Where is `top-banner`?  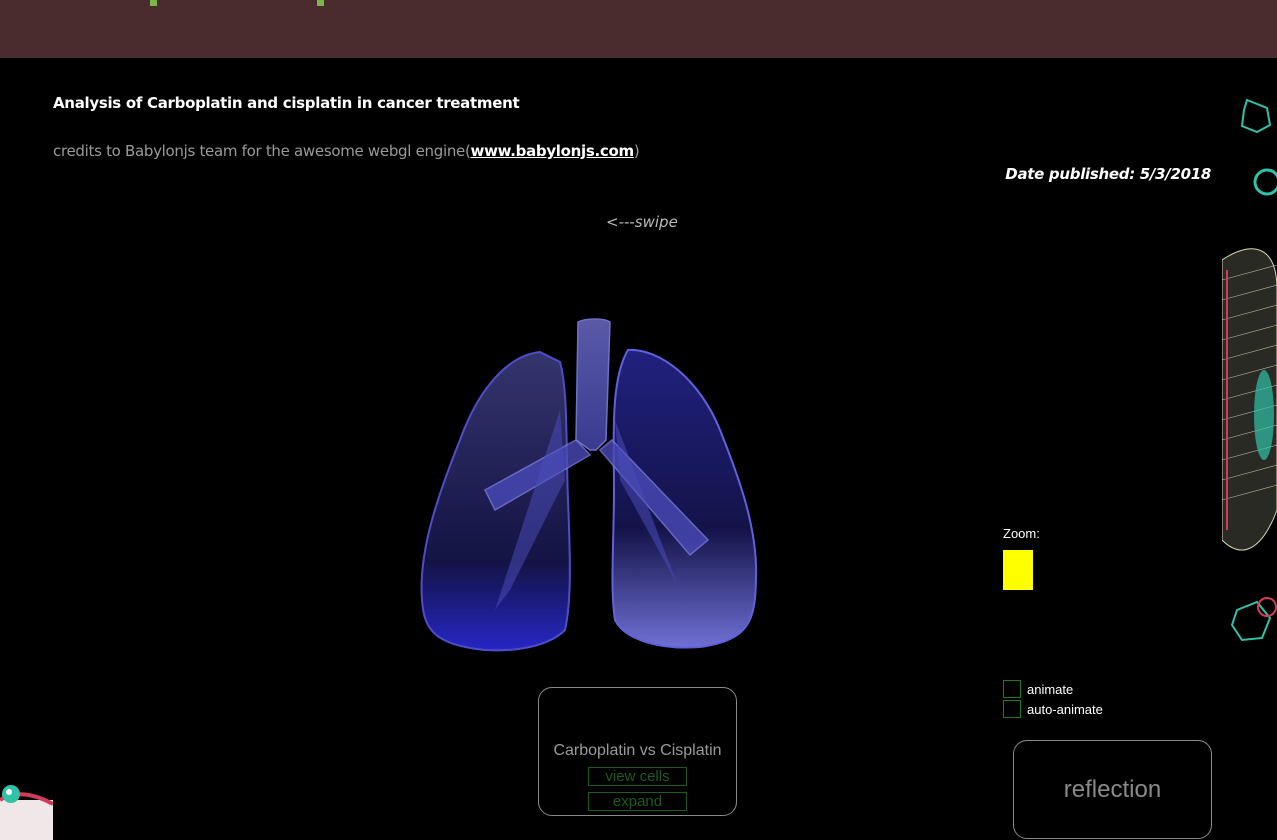 top-banner is located at coordinates (638, 29).